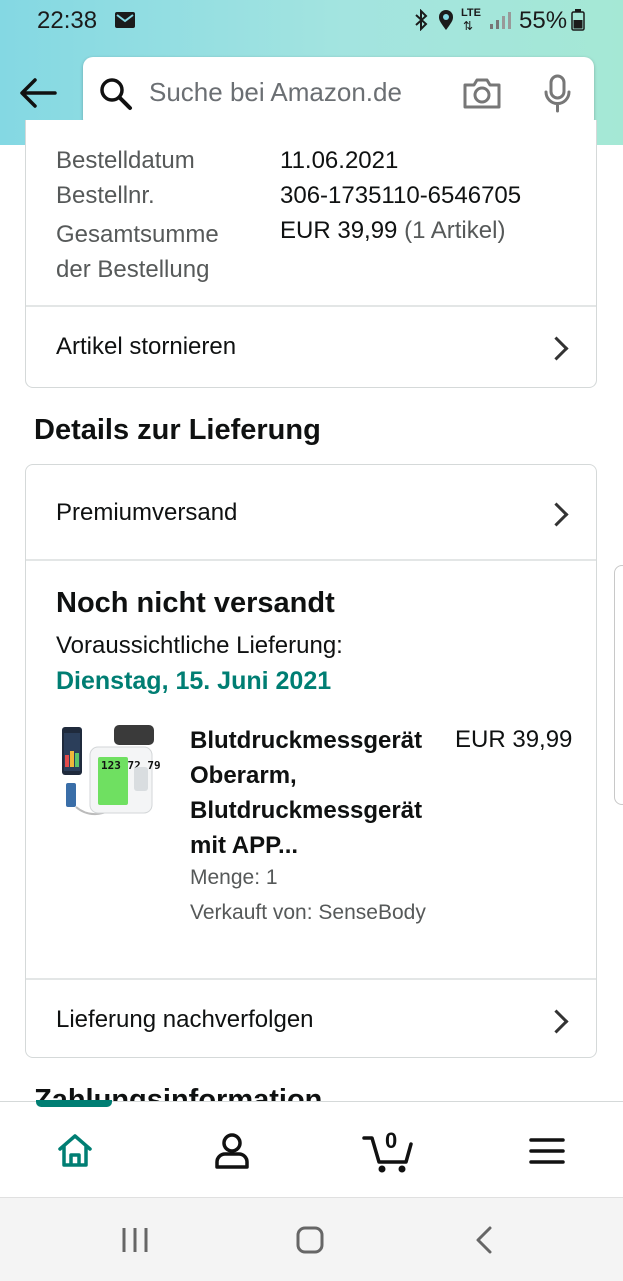 The width and height of the screenshot is (623, 1281). What do you see at coordinates (130, 765) in the screenshot?
I see `product-image-reading: 123 72 79` at bounding box center [130, 765].